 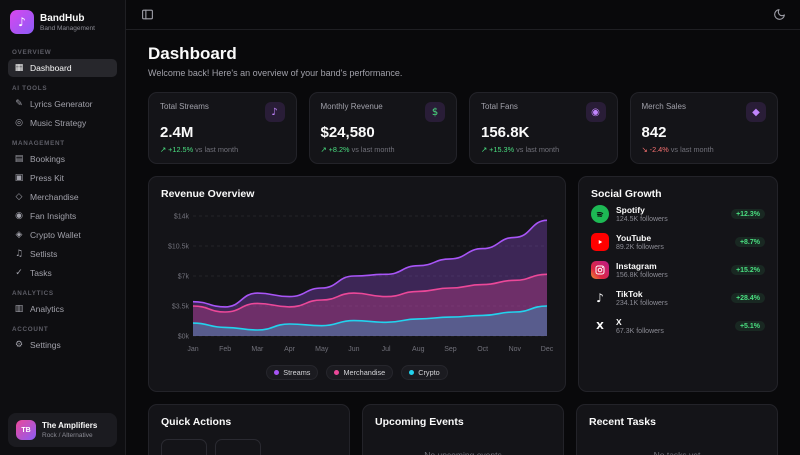 What do you see at coordinates (184, 337) in the screenshot?
I see `svg-text: $0k` at bounding box center [184, 337].